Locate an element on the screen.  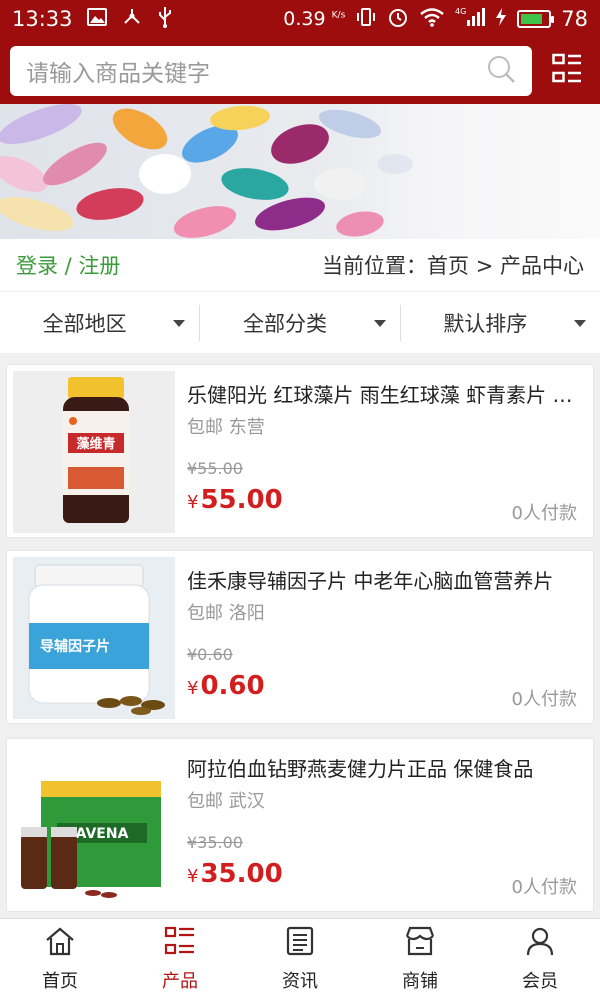
category-menu-button is located at coordinates (567, 71).